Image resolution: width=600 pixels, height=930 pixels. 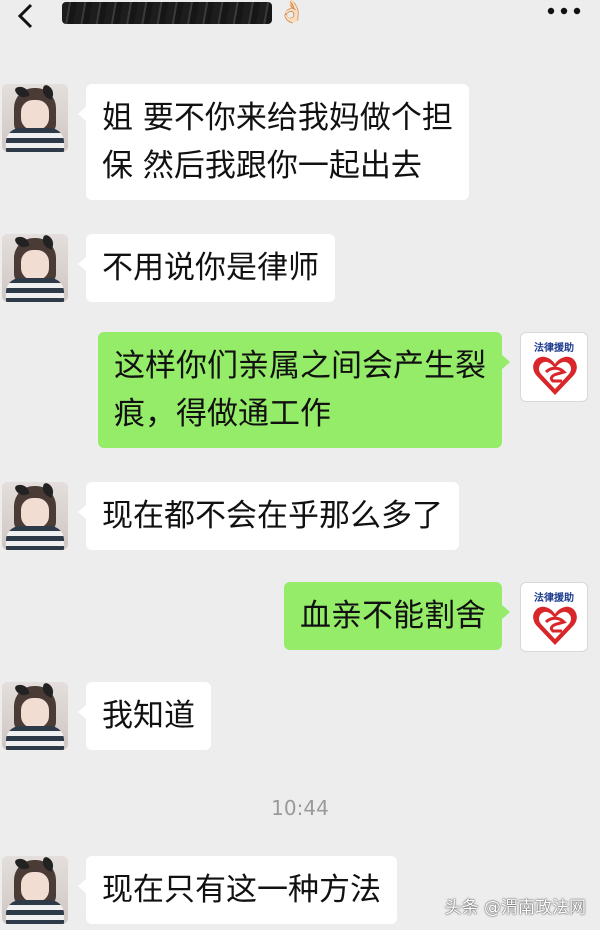 I want to click on message-incoming: 现在都不会在乎那么多了, so click(x=230, y=516).